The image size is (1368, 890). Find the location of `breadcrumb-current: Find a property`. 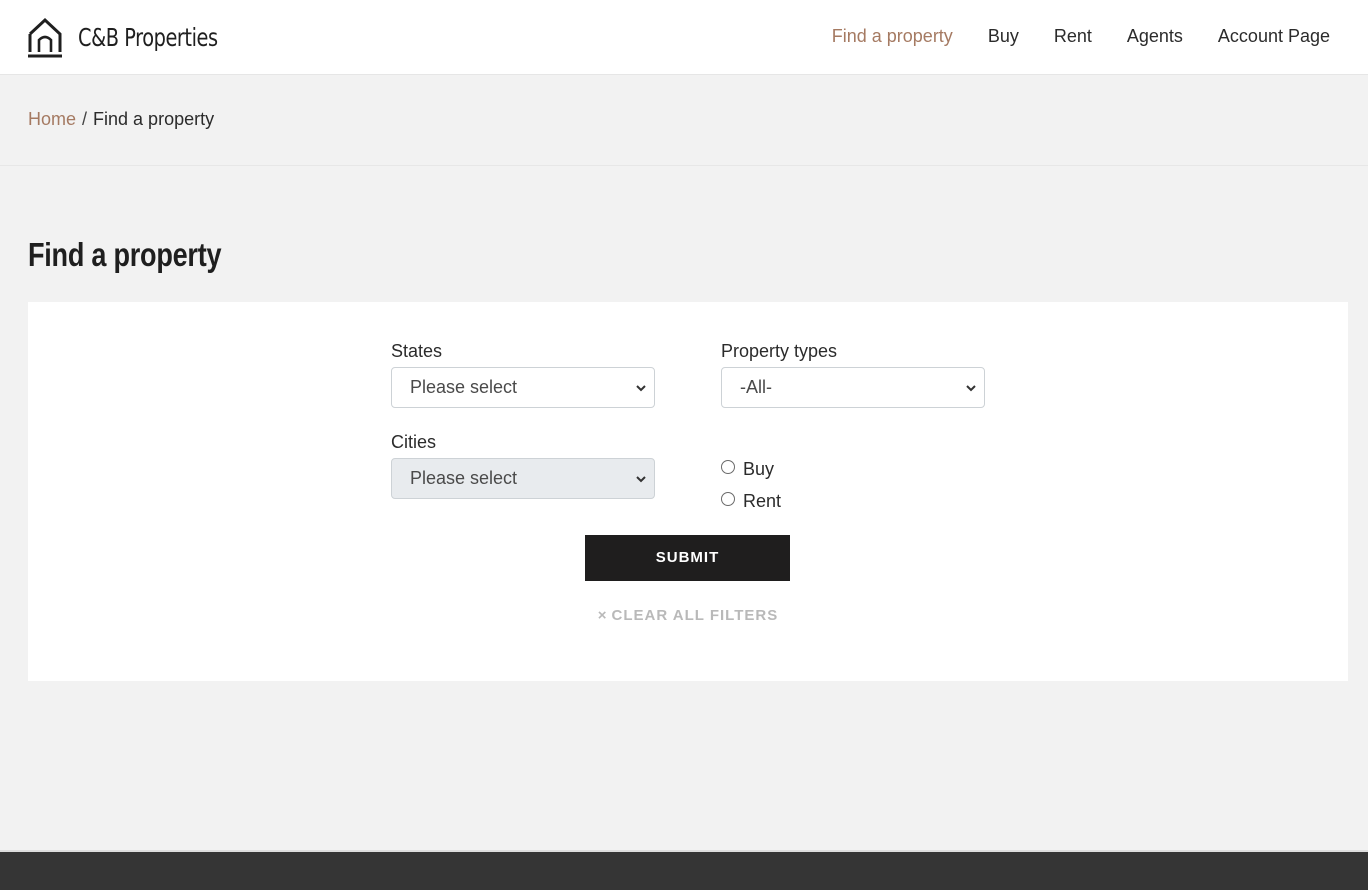

breadcrumb-current: Find a property is located at coordinates (154, 119).